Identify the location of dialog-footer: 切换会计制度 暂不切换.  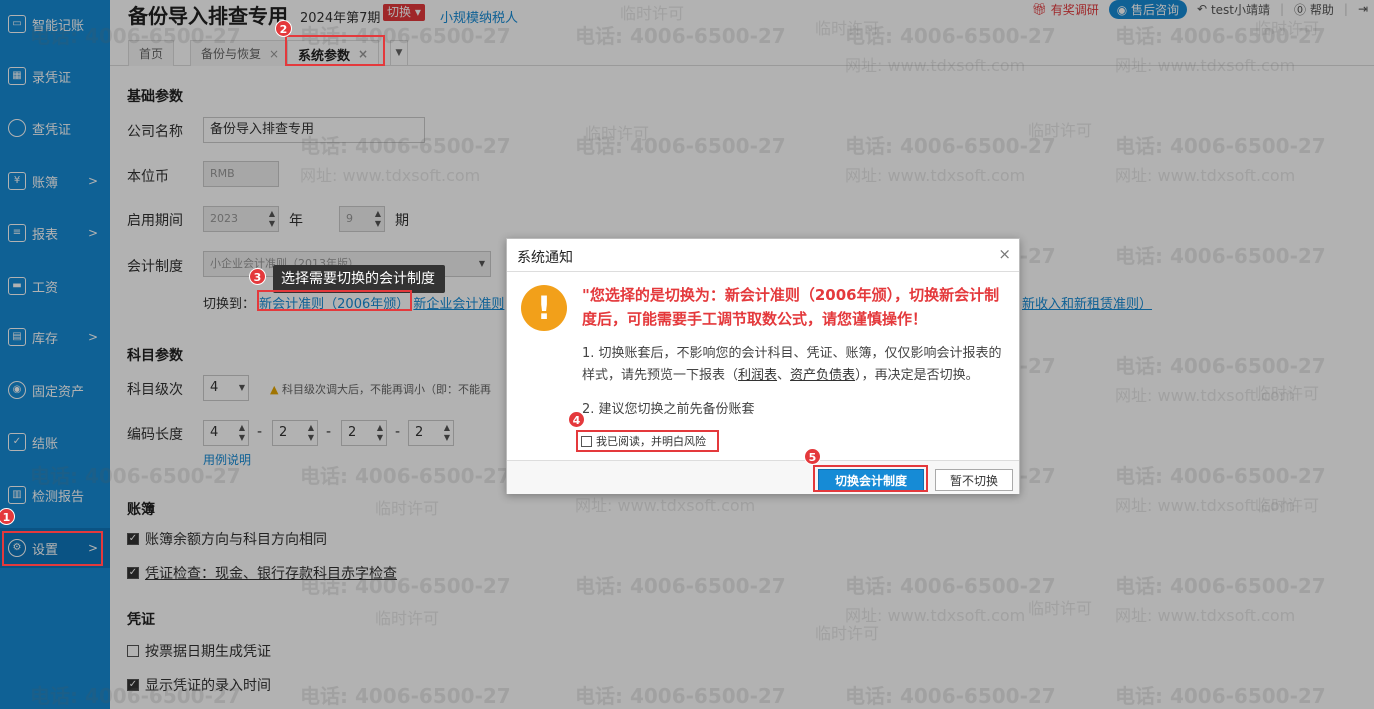
(763, 477).